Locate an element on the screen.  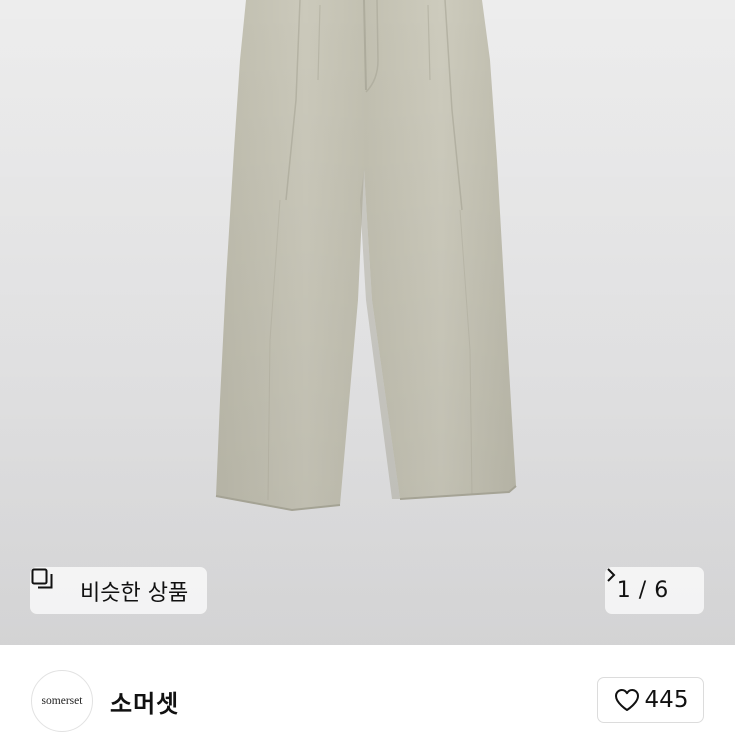
seller-avatar-text: somerset is located at coordinates (62, 701).